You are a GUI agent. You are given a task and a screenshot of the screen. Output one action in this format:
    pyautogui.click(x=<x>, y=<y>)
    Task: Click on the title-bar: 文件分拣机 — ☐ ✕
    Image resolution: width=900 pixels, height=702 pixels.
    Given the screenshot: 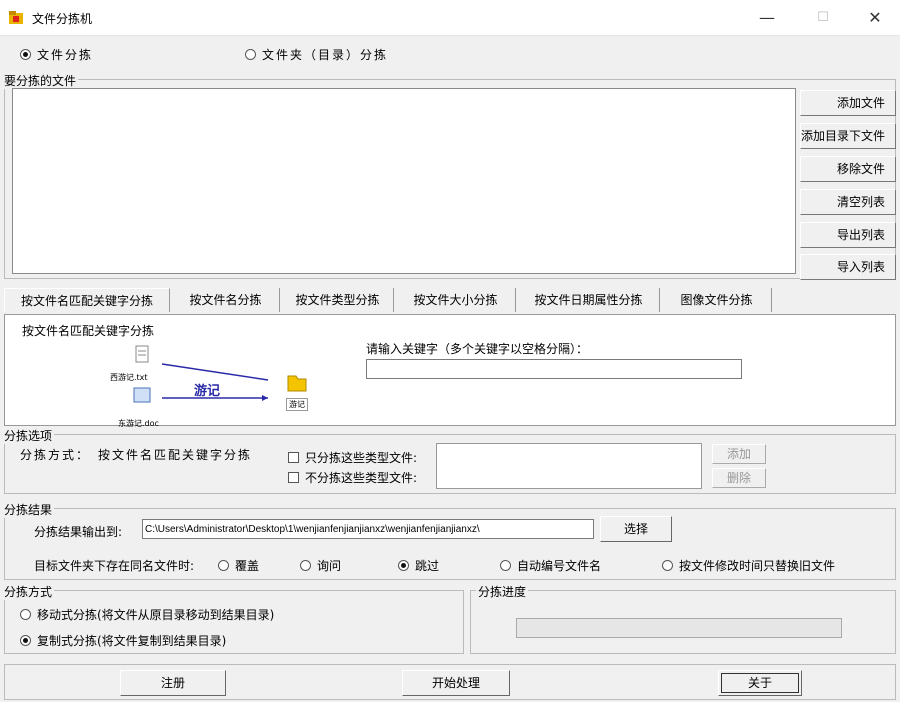 What is the action you would take?
    pyautogui.click(x=450, y=18)
    